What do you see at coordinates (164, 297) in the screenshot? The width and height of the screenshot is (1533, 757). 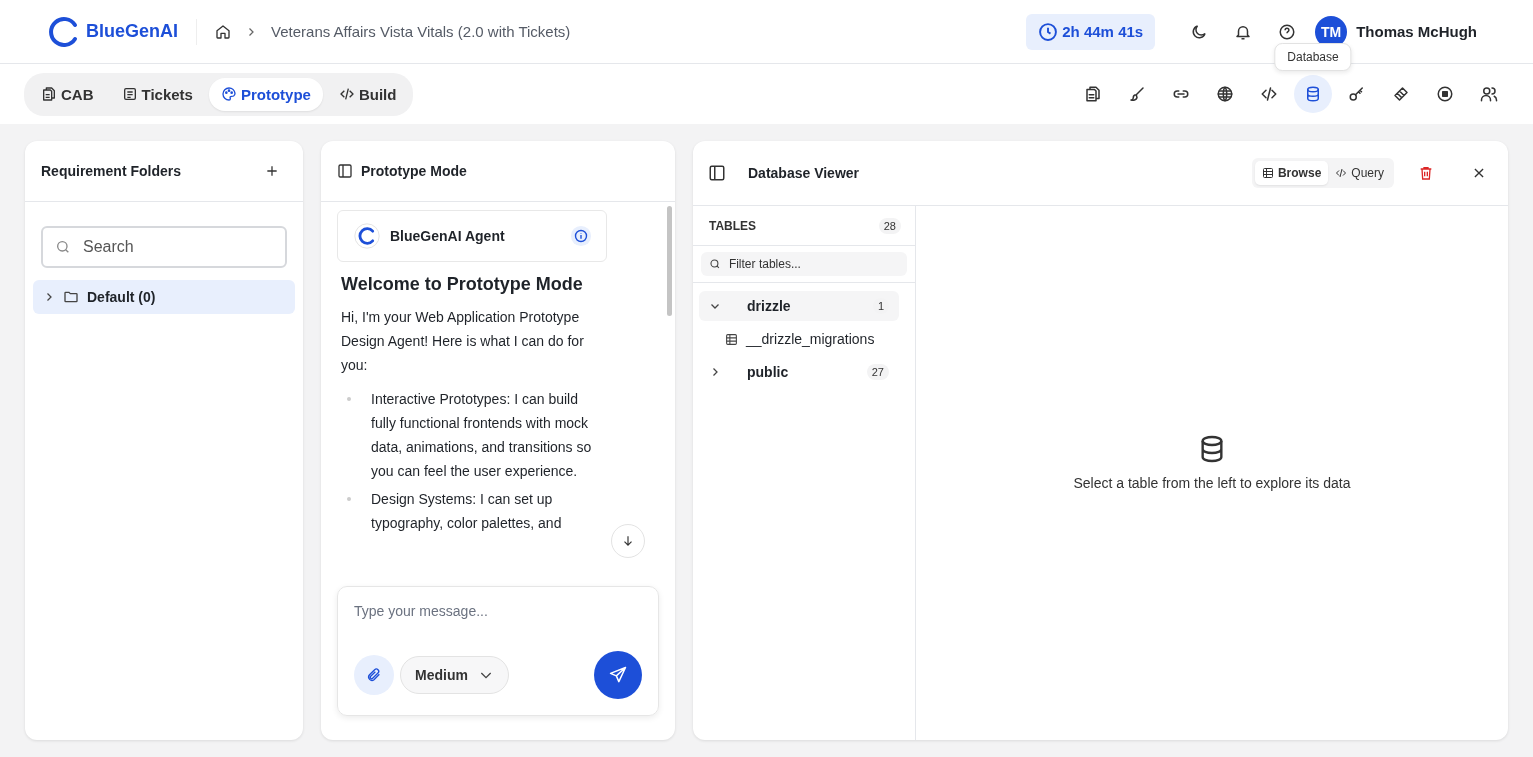 I see `folder-item: Default (0)` at bounding box center [164, 297].